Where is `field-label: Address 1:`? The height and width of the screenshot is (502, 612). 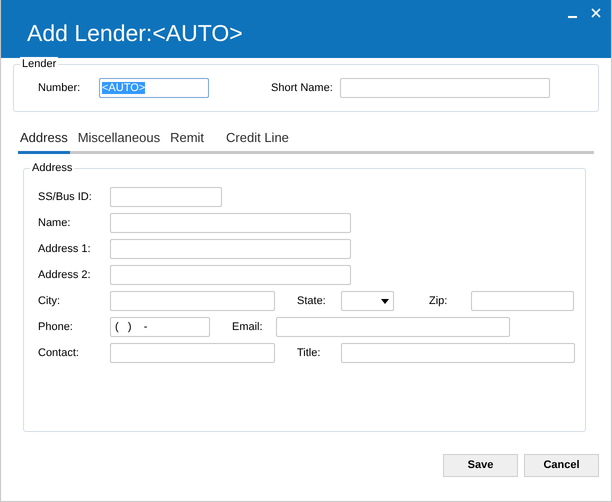 field-label: Address 1: is located at coordinates (65, 249).